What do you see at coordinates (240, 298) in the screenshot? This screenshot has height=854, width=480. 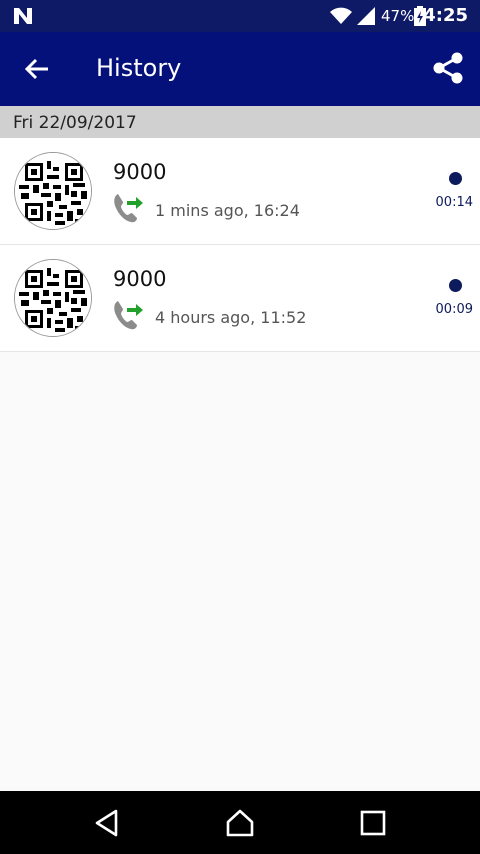 I see `call-history-row: 9000 4 hours ago, 11:52 00:09` at bounding box center [240, 298].